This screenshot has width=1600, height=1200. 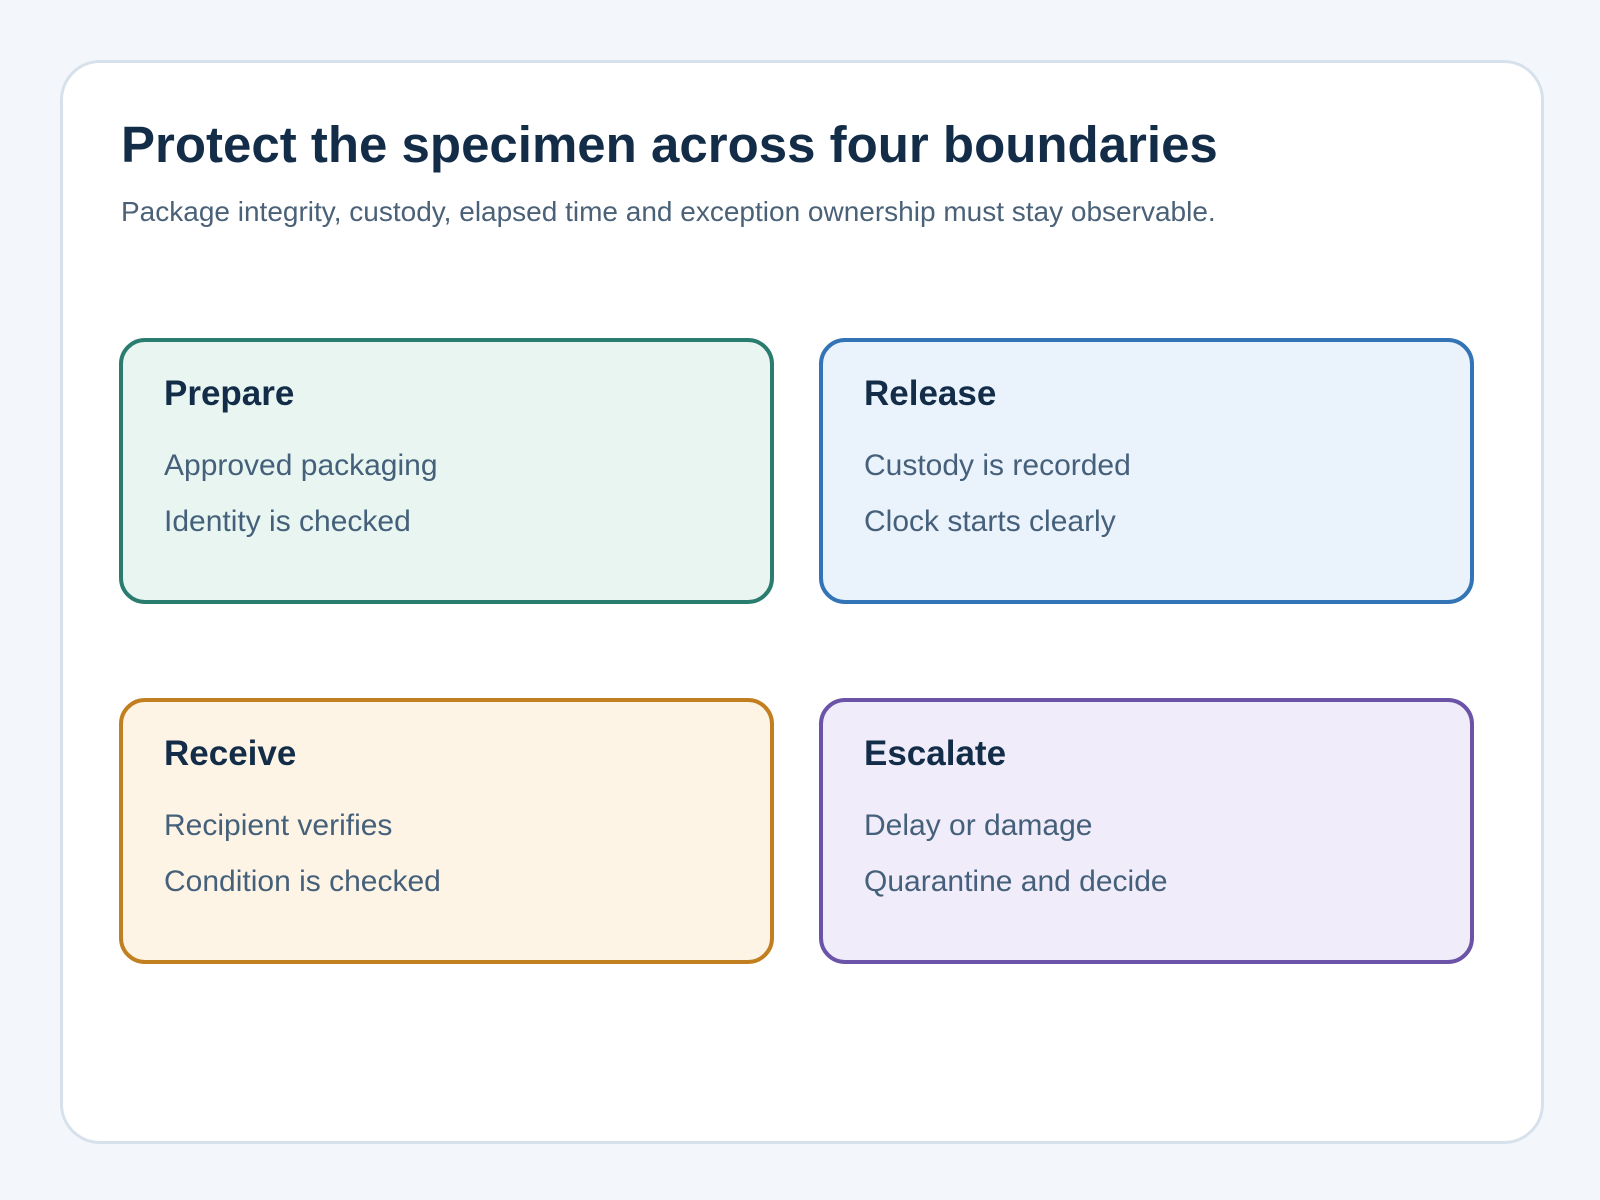 What do you see at coordinates (230, 753) in the screenshot?
I see `card-title: Receive` at bounding box center [230, 753].